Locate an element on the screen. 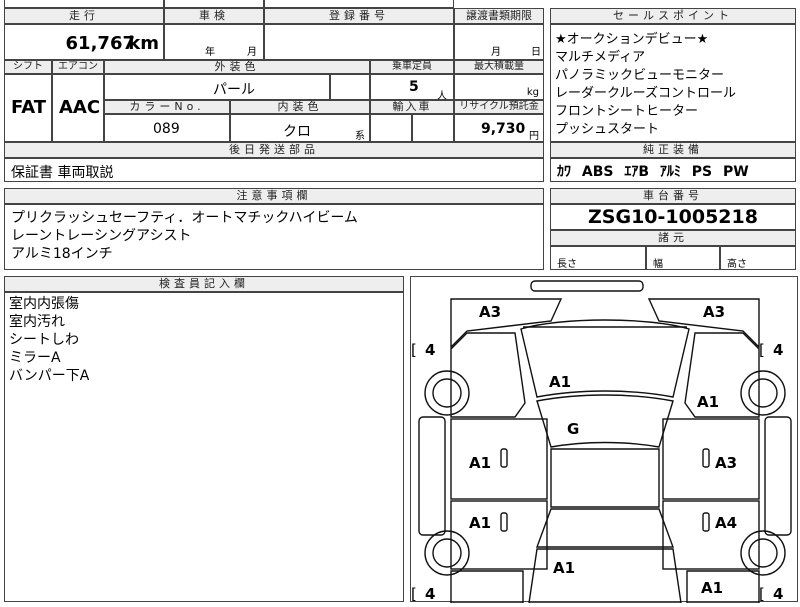 The height and width of the screenshot is (607, 800). capacity-header: 乗車定員 is located at coordinates (412, 67).